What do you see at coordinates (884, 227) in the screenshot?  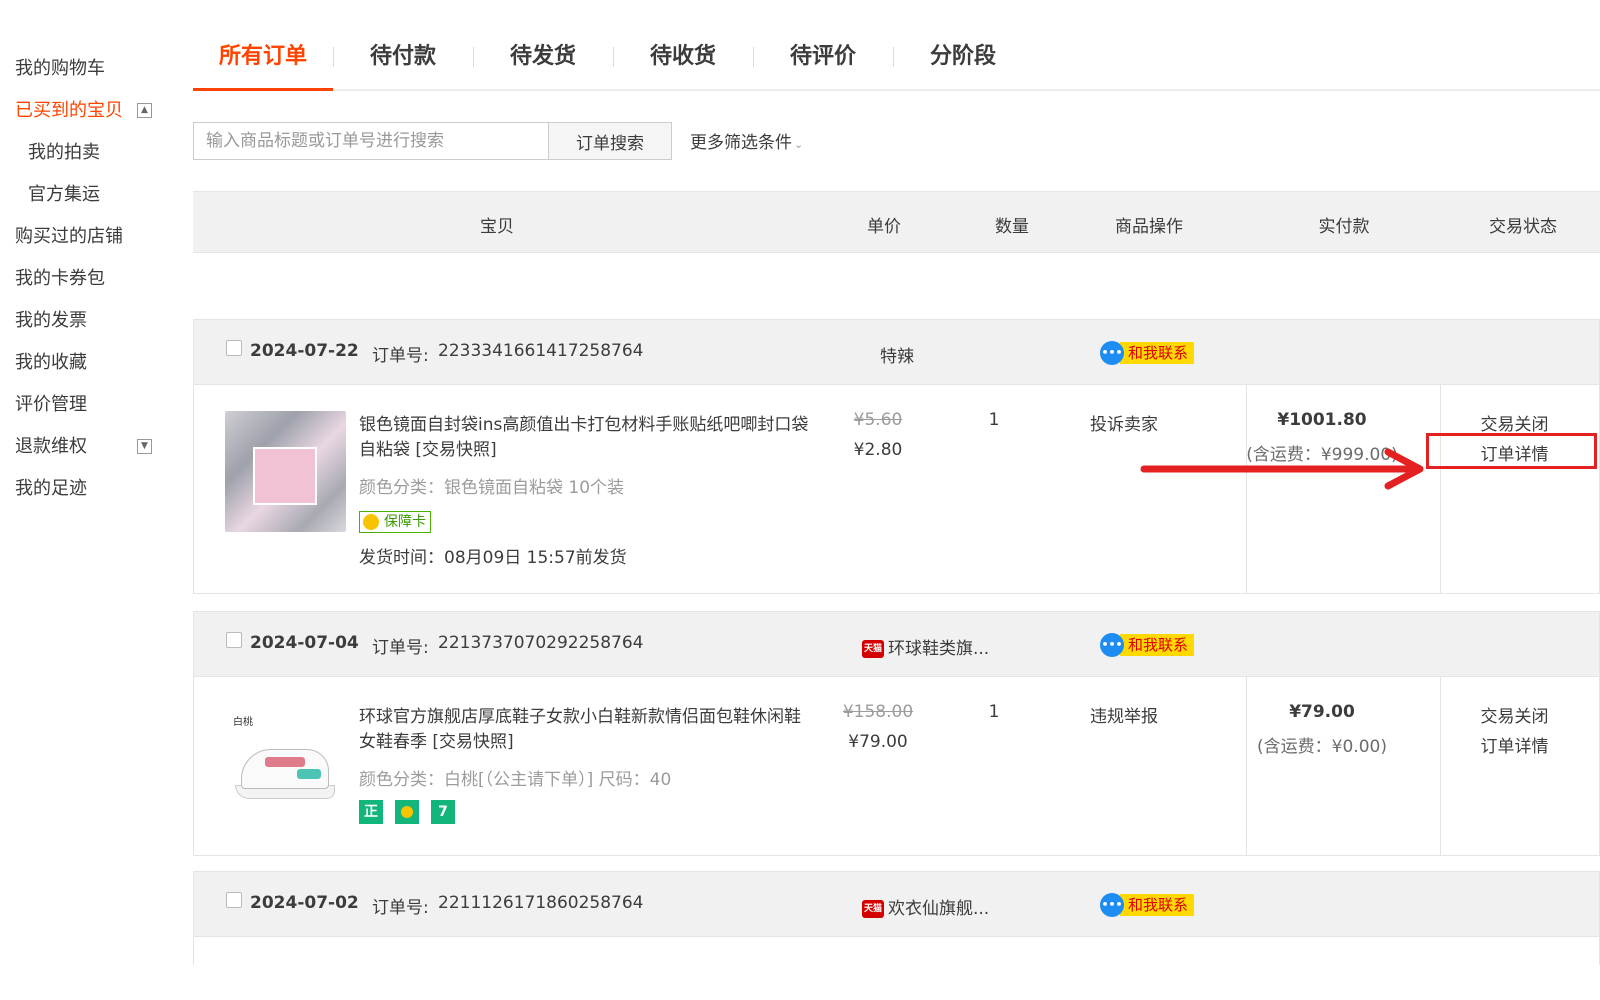 I see `column-unit-price: 单价` at bounding box center [884, 227].